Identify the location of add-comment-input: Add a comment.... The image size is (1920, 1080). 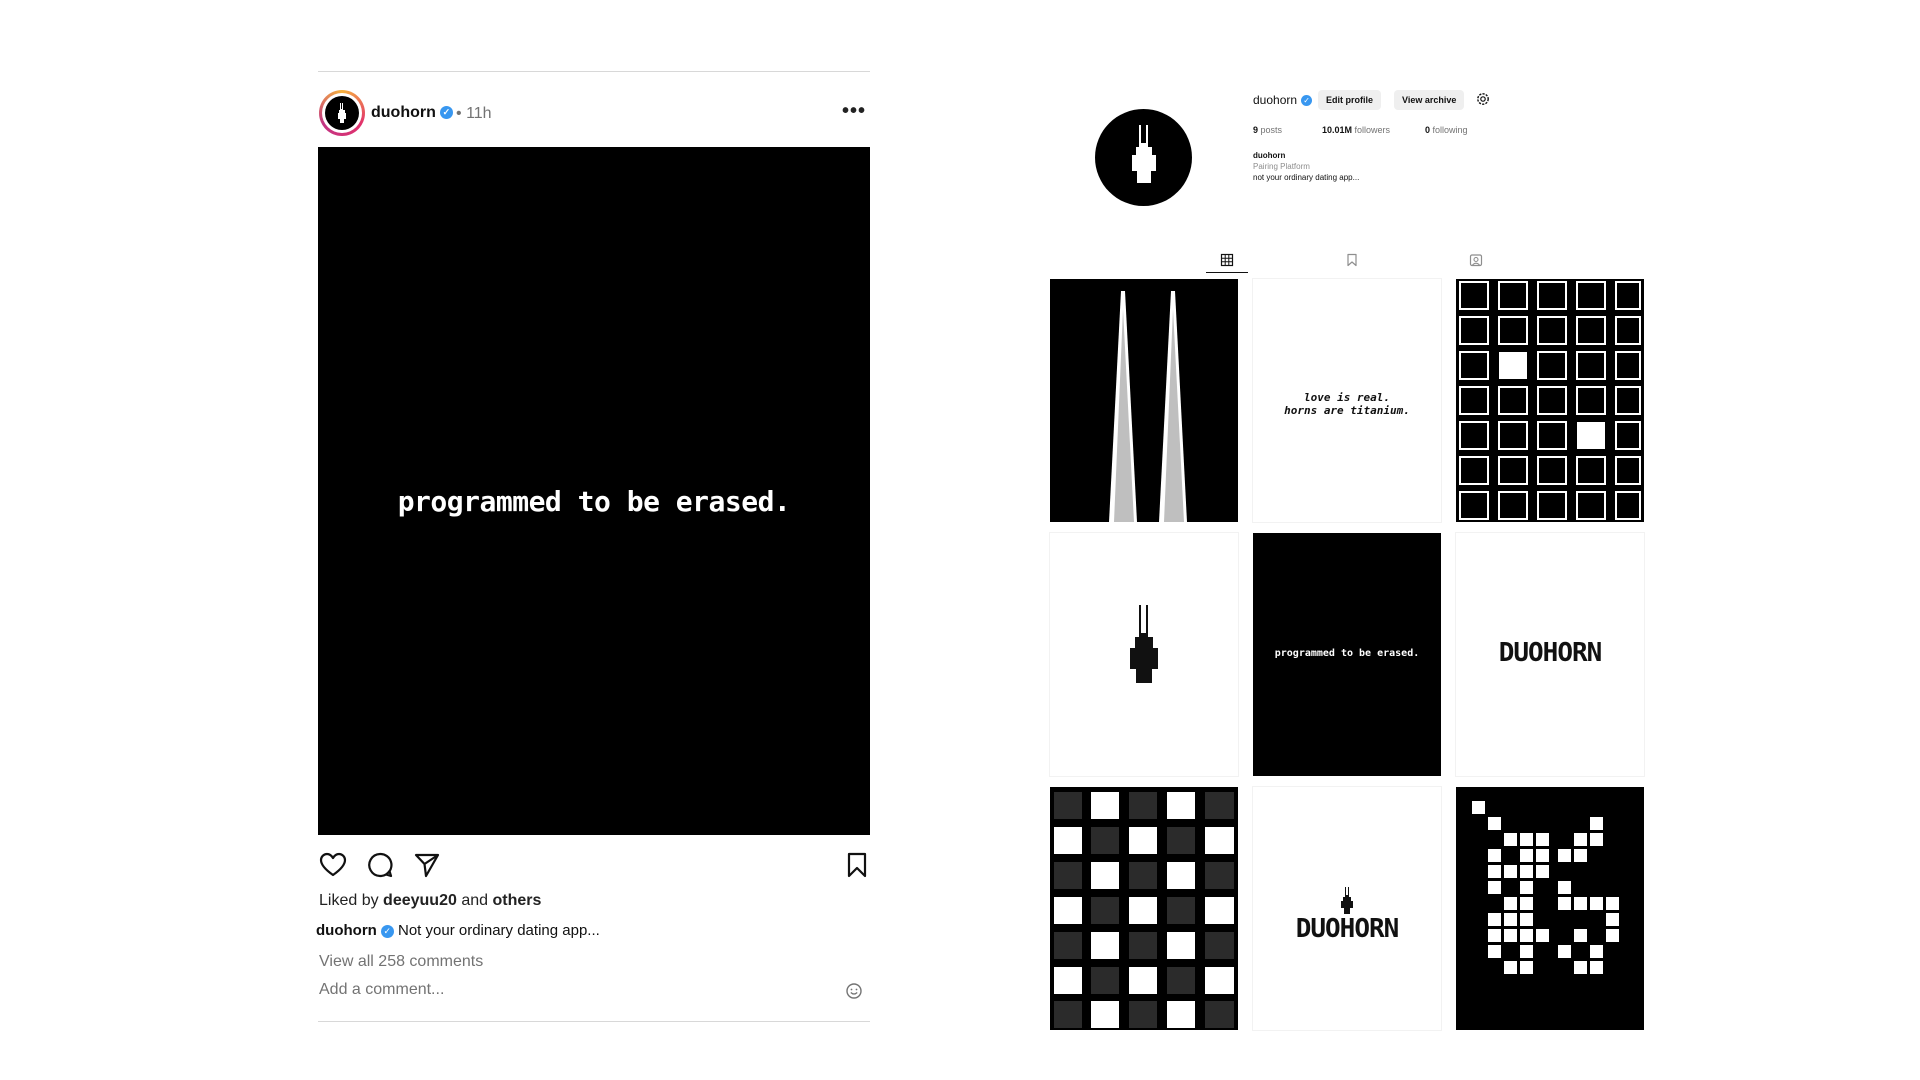
(381, 990).